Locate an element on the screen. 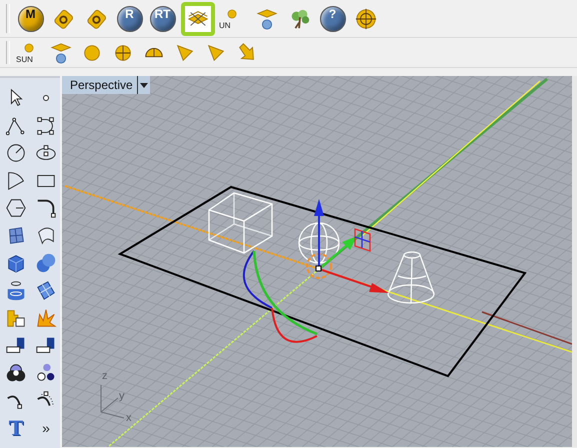  curved-surface-icon is located at coordinates (46, 235).